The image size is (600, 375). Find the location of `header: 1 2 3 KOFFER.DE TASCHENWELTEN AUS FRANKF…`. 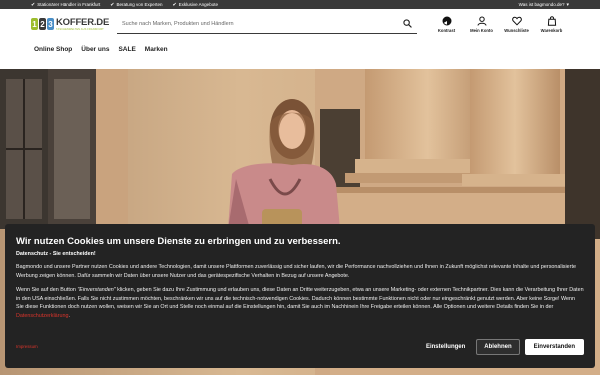

header: 1 2 3 KOFFER.DE TASCHENWELTEN AUS FRANKF… is located at coordinates (300, 24).